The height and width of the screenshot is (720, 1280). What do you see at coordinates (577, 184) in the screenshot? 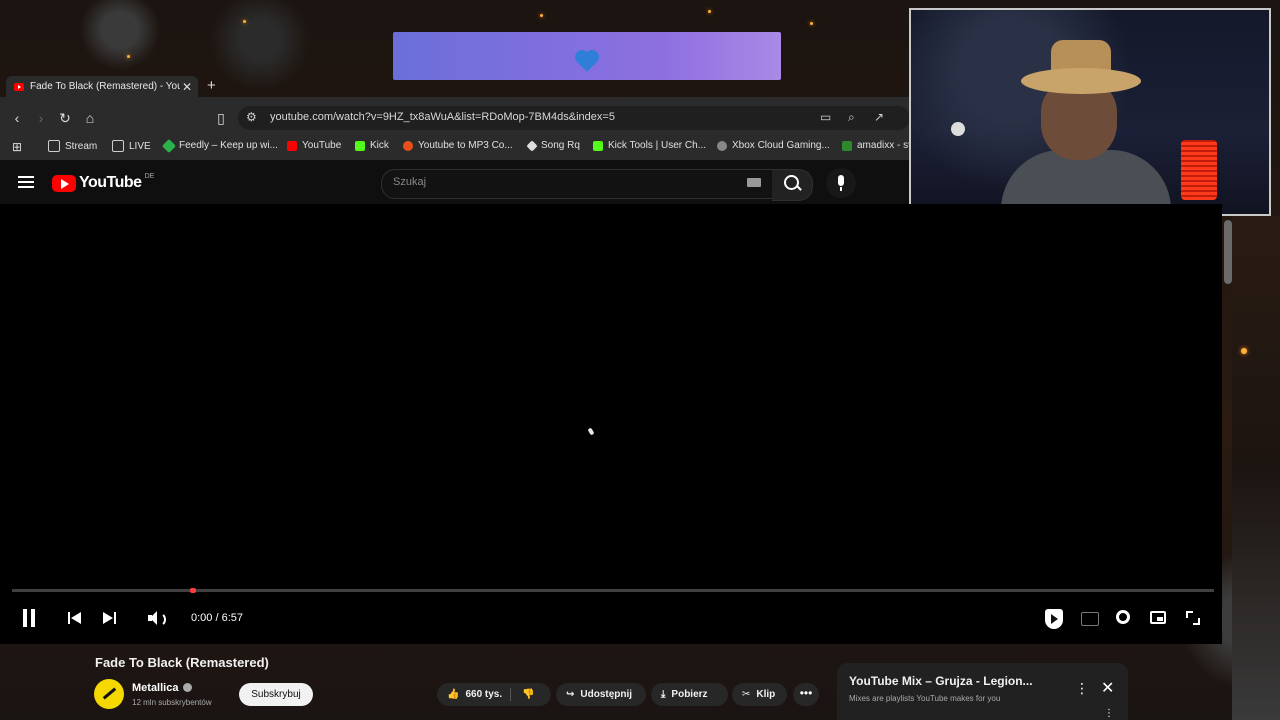
I see `search-box` at bounding box center [577, 184].